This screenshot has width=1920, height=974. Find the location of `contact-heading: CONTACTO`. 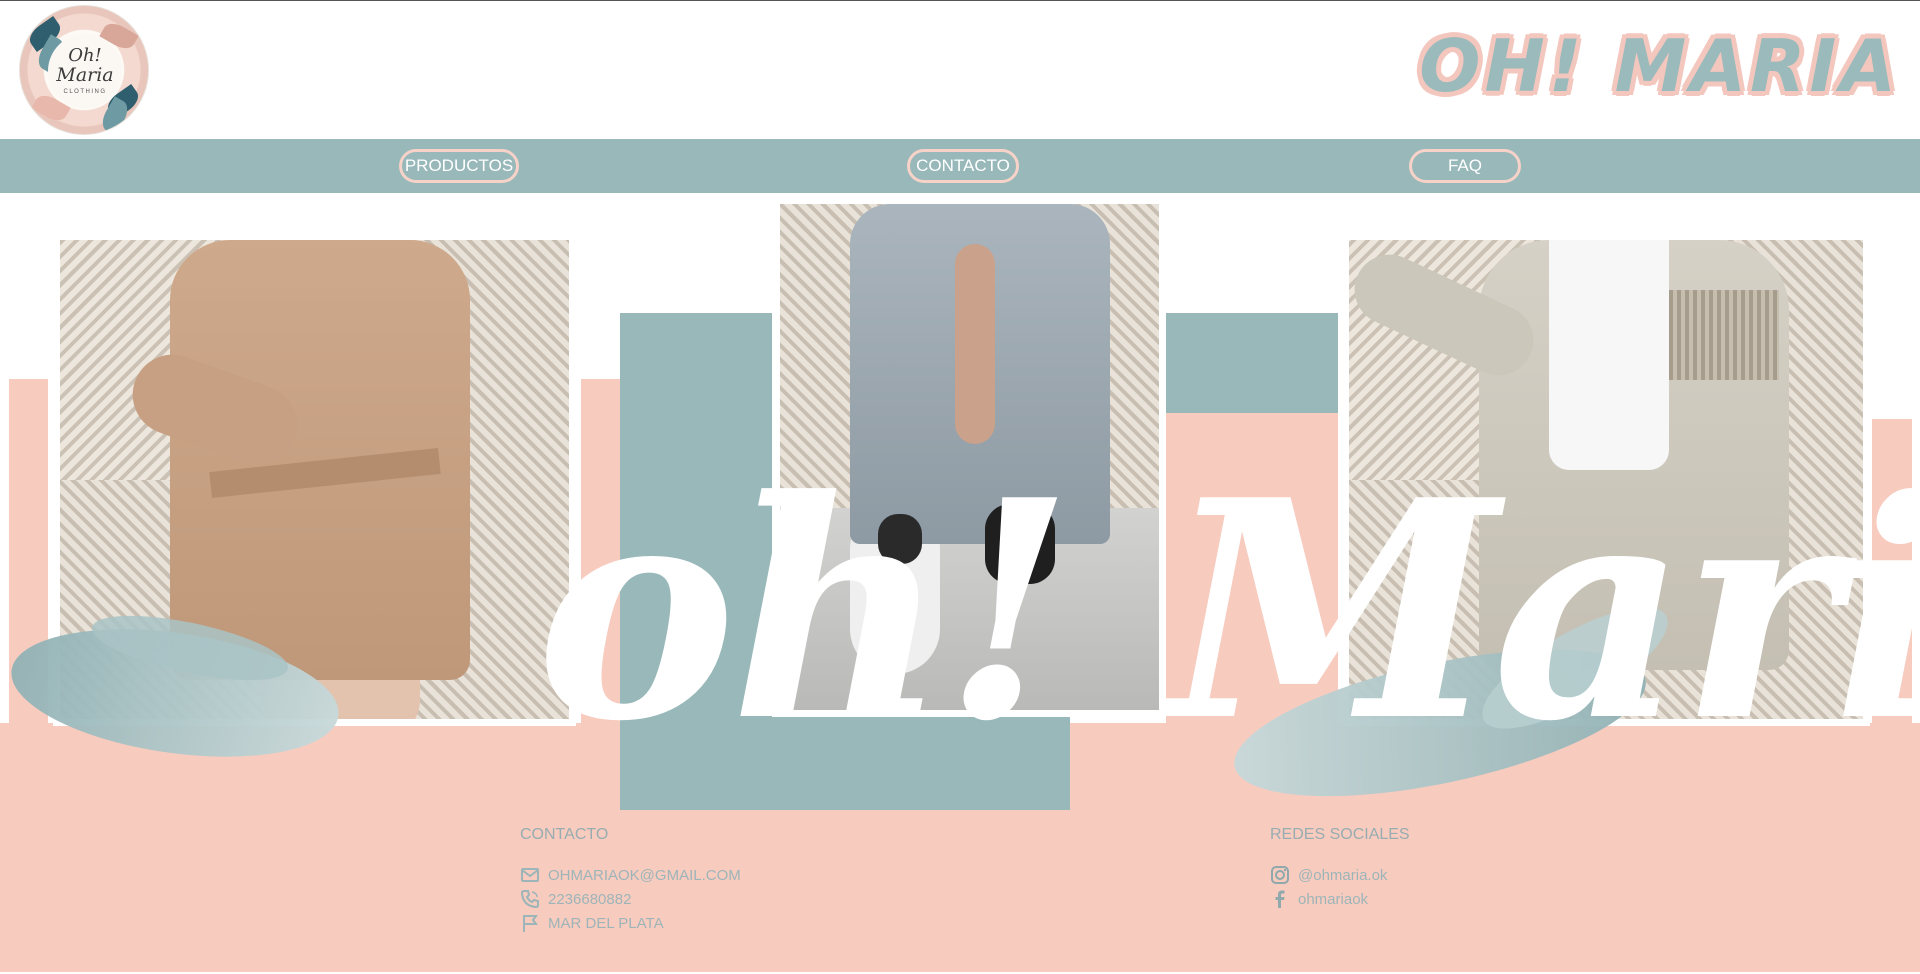

contact-heading: CONTACTO is located at coordinates (564, 834).